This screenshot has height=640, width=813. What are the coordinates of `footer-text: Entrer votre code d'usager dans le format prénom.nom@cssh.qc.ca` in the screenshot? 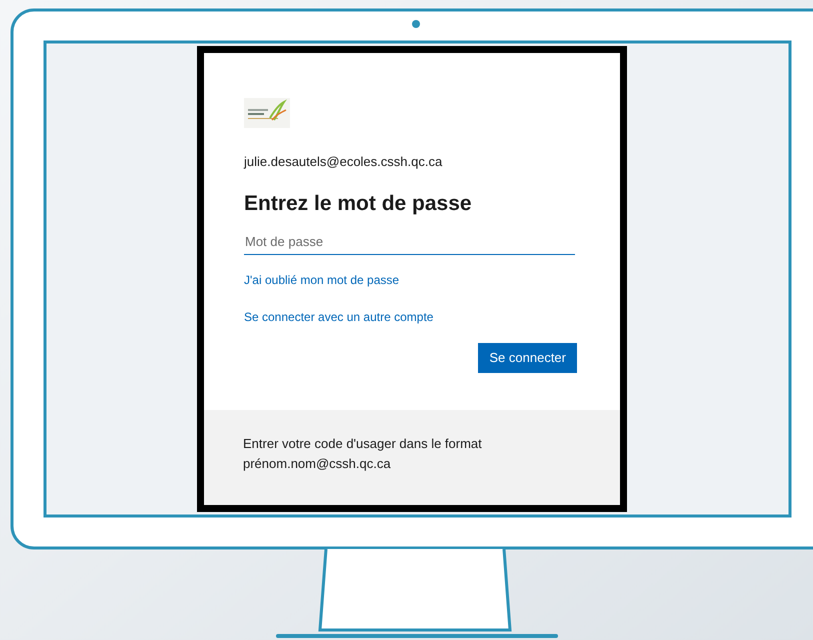 It's located at (363, 454).